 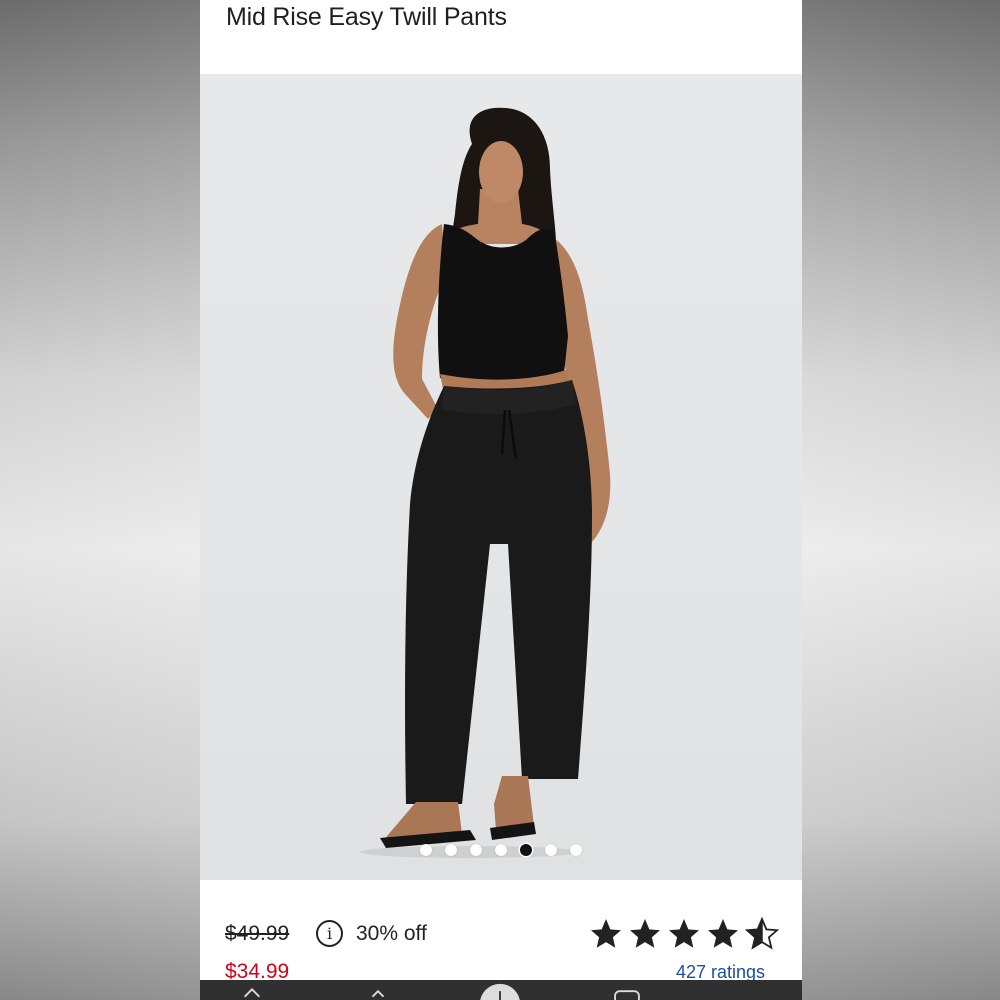 What do you see at coordinates (391, 933) in the screenshot?
I see `discount-label: 30% off` at bounding box center [391, 933].